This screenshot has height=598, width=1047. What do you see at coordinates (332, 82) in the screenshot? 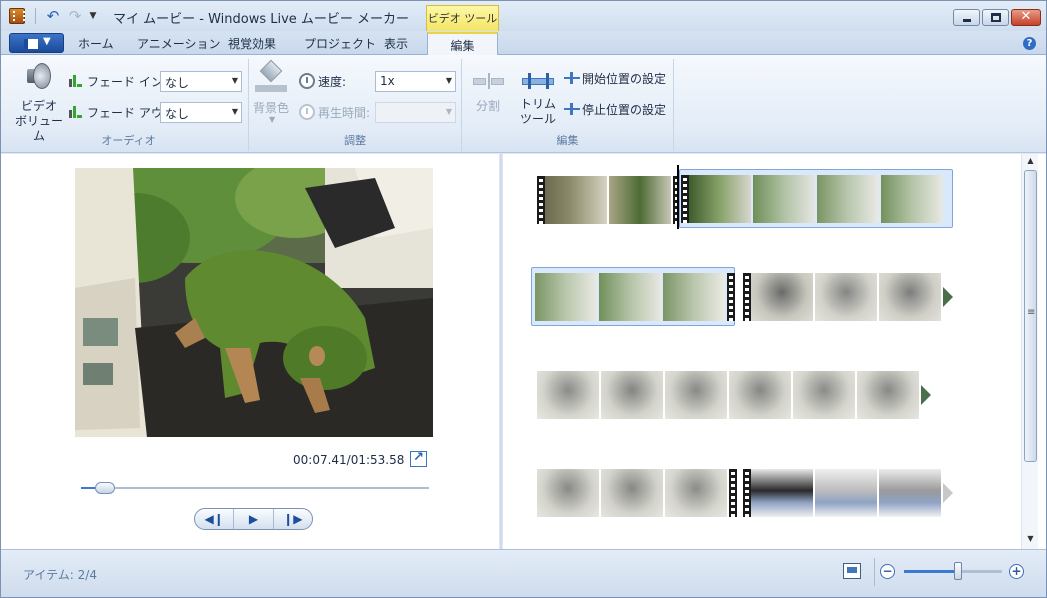
I see `speed-label: 速度:` at bounding box center [332, 82].